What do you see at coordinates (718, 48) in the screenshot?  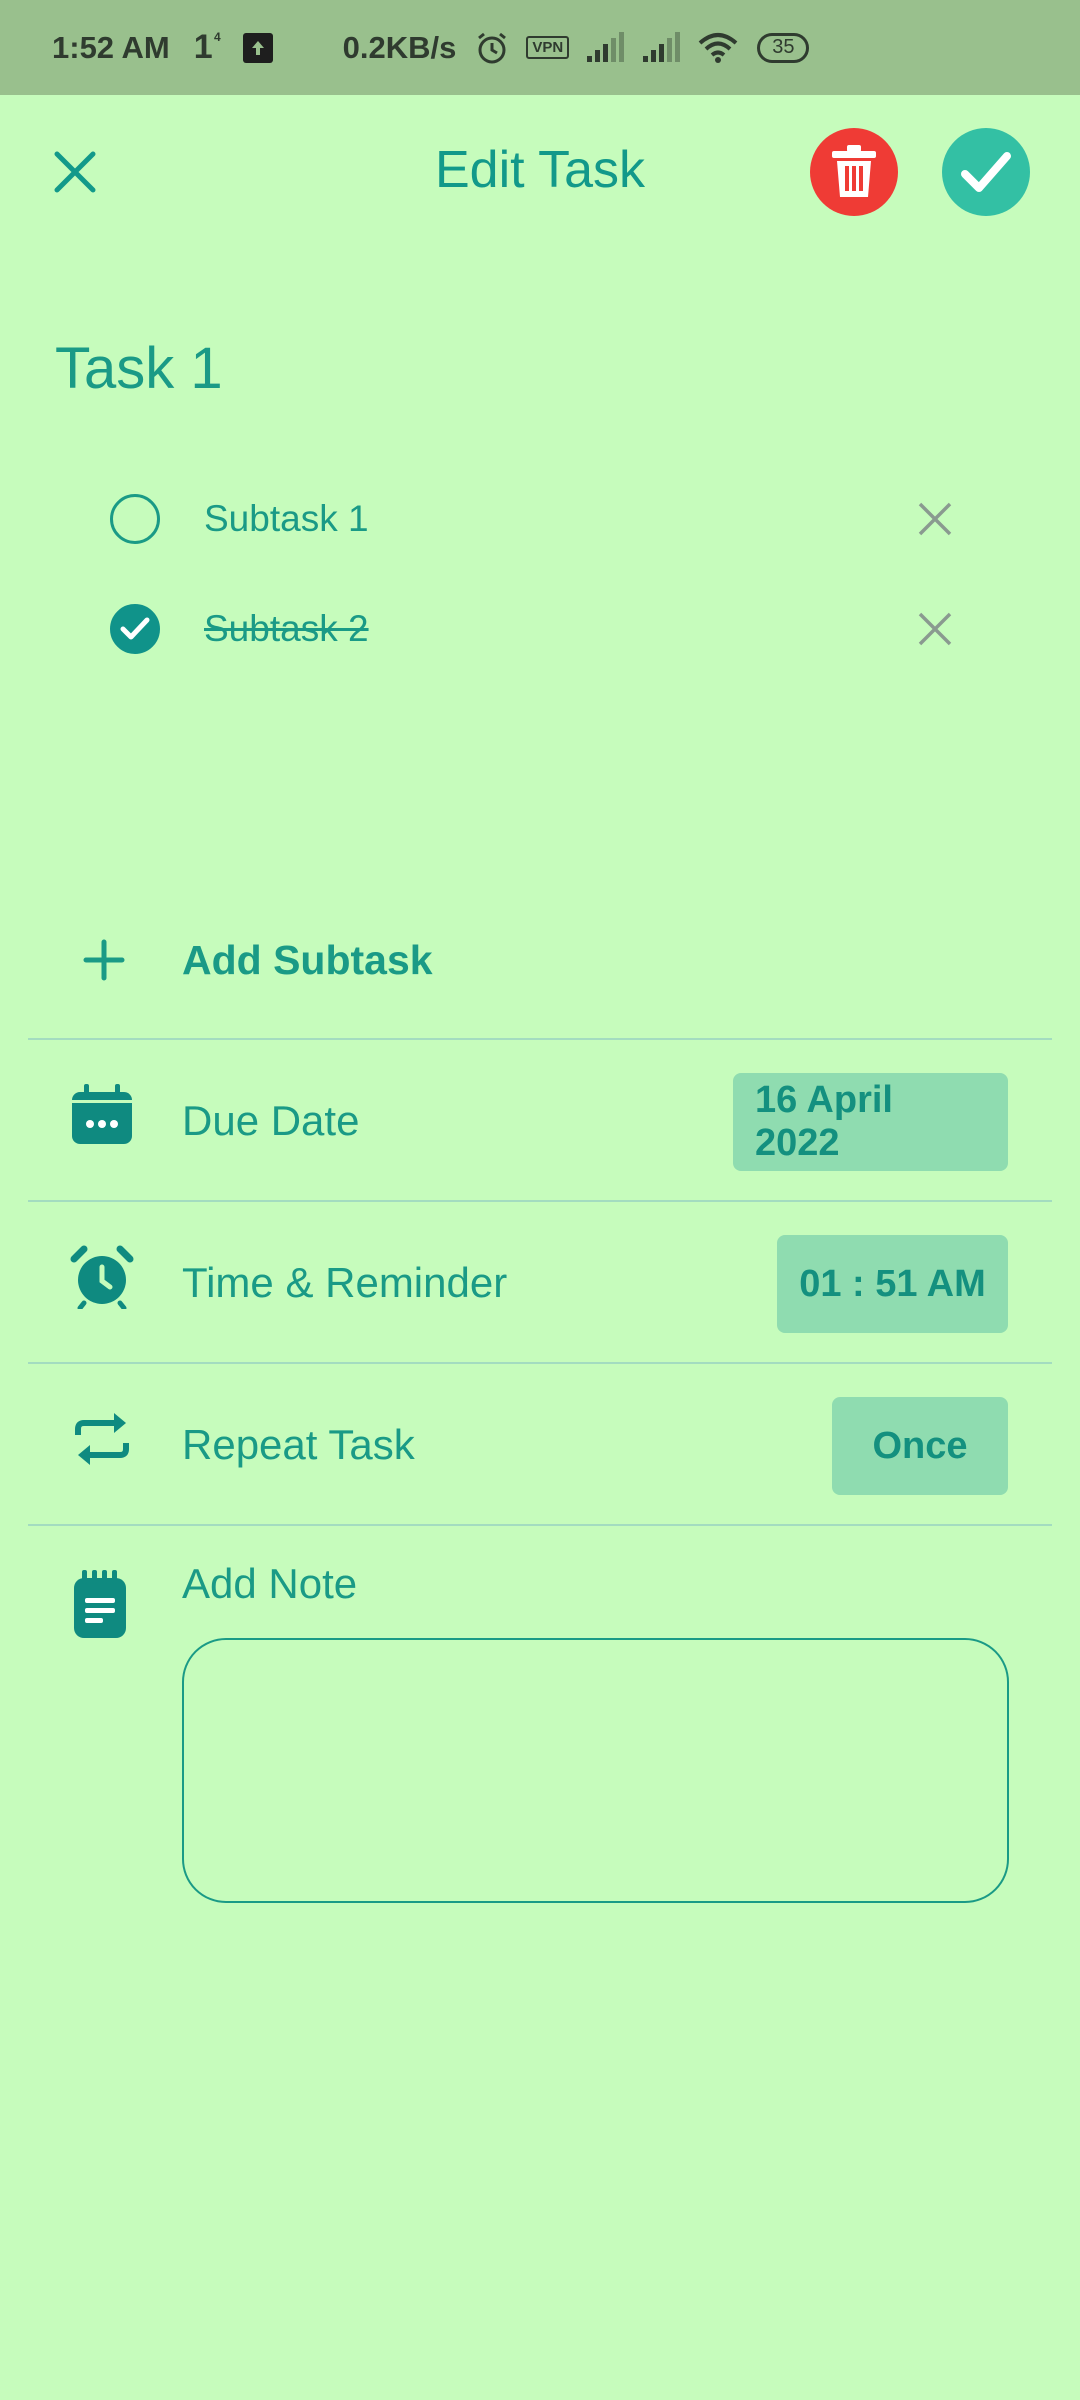 I see `wifi-icon` at bounding box center [718, 48].